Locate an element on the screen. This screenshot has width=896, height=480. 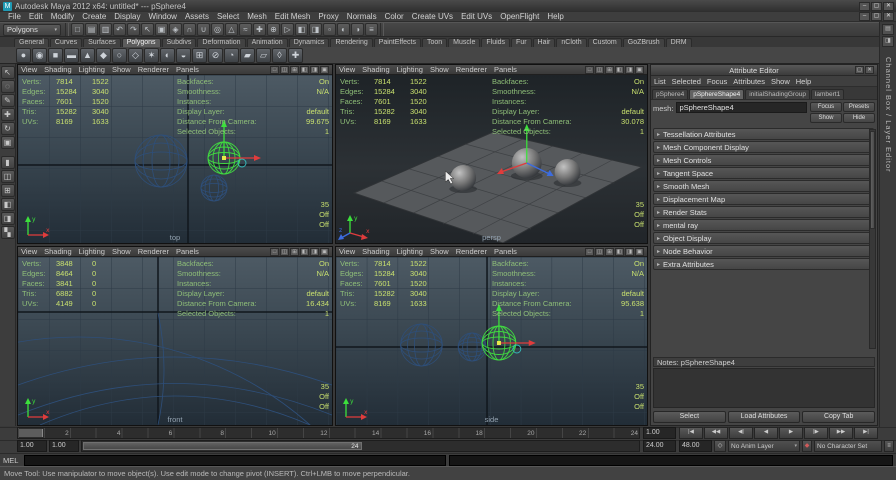
ae-node-tab: pSphere4 is located at coordinates (670, 94).